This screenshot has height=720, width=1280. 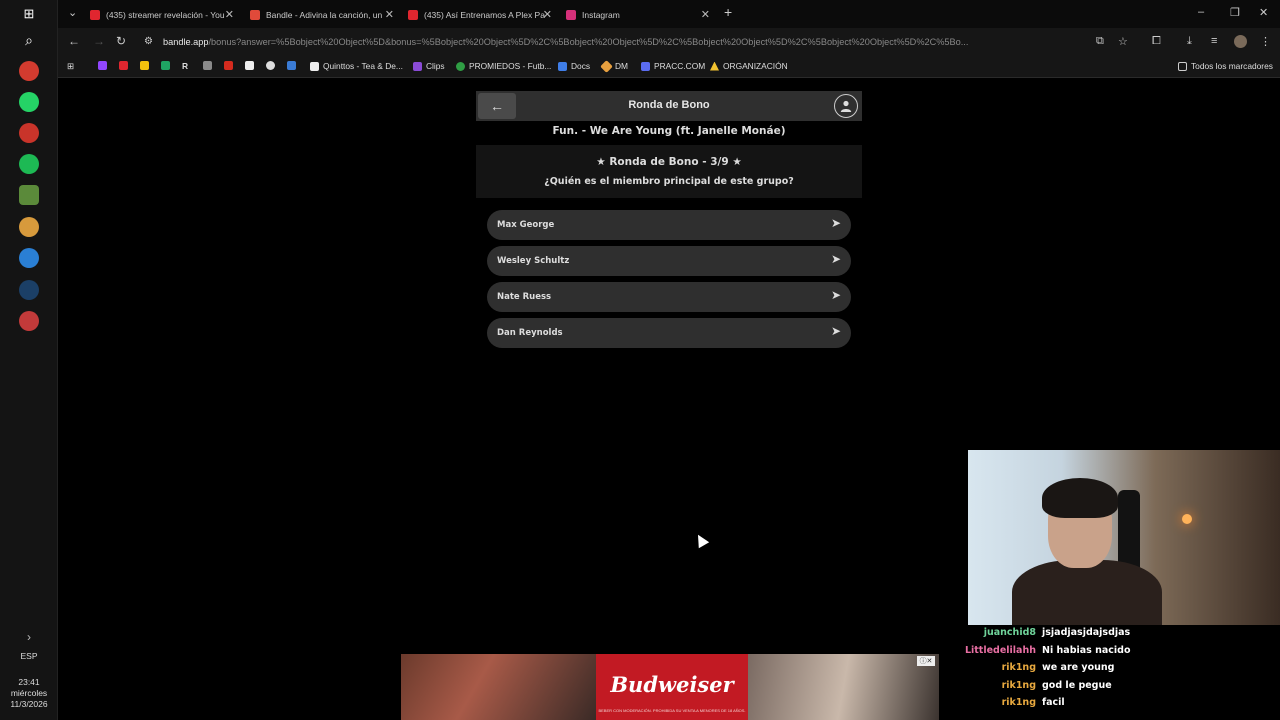 I want to click on tab-youtube-2: (435) Así Entrenamos A Plex Pa ✕, so click(x=480, y=15).